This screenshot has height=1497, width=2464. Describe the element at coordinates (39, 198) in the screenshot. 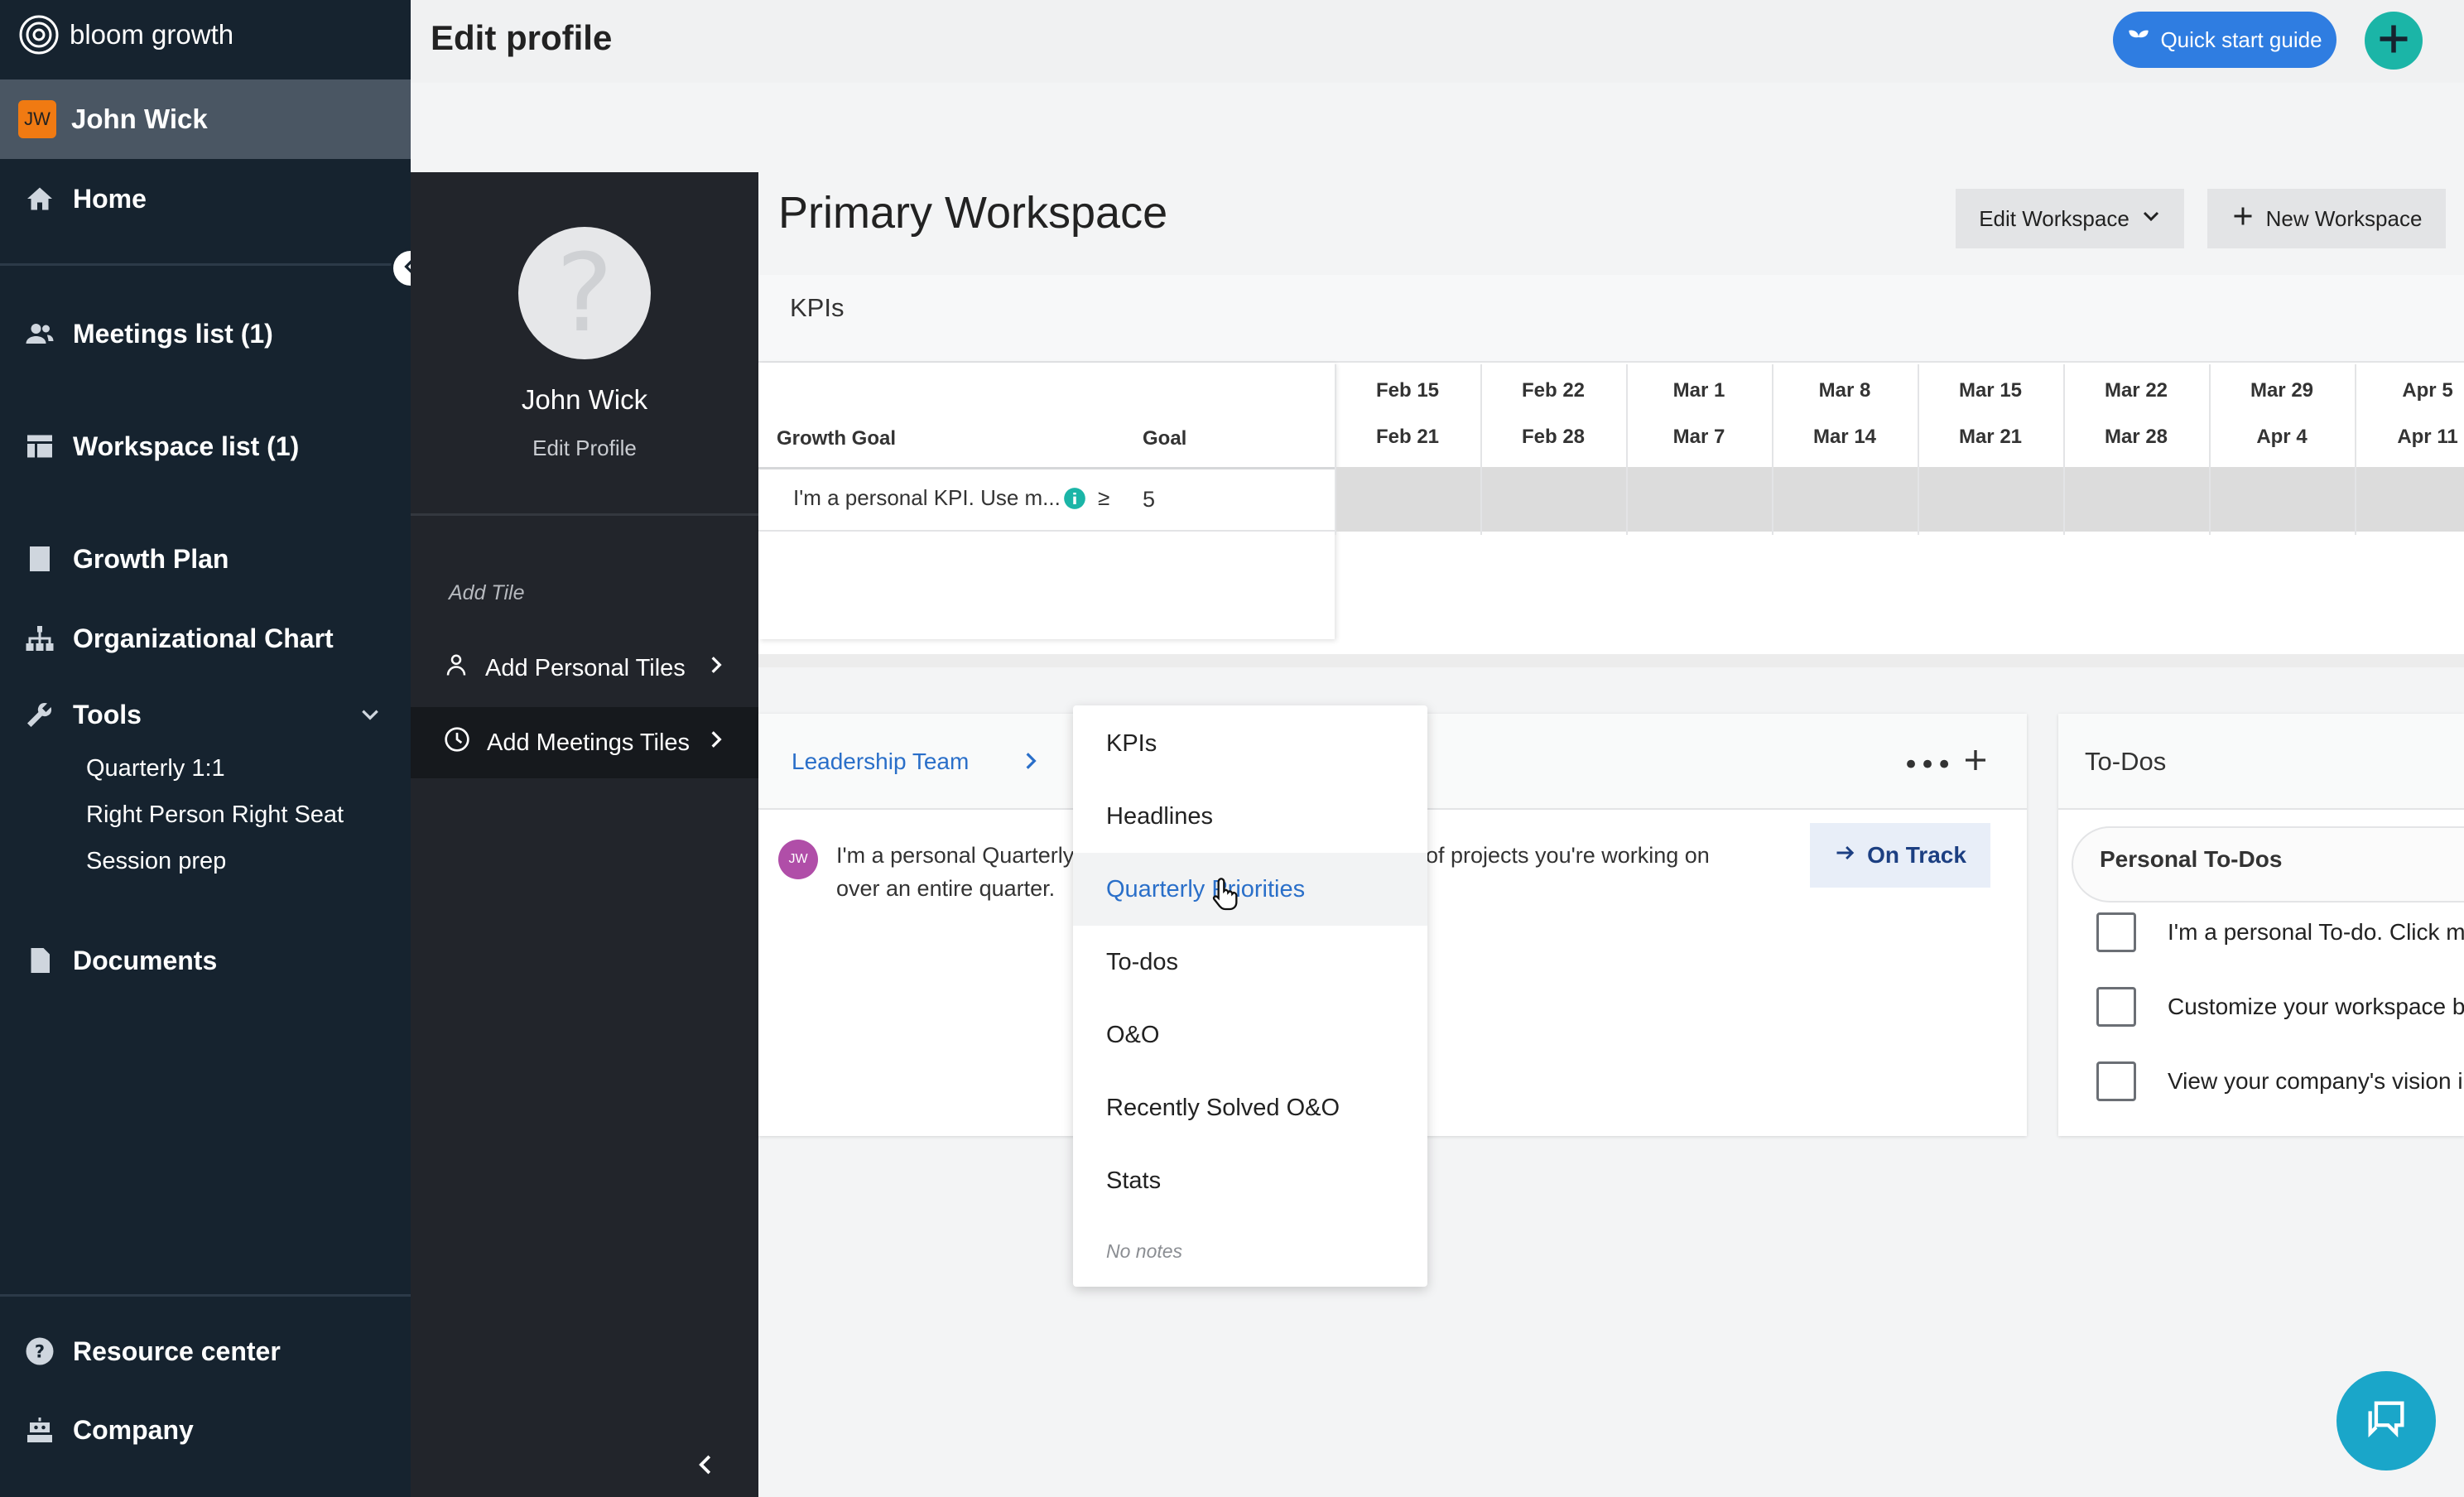

I see `home-icon` at that location.